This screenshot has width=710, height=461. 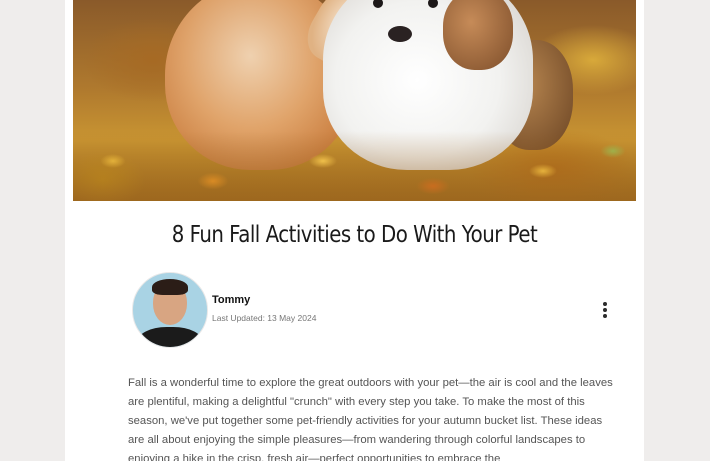 I want to click on author-avatar, so click(x=170, y=310).